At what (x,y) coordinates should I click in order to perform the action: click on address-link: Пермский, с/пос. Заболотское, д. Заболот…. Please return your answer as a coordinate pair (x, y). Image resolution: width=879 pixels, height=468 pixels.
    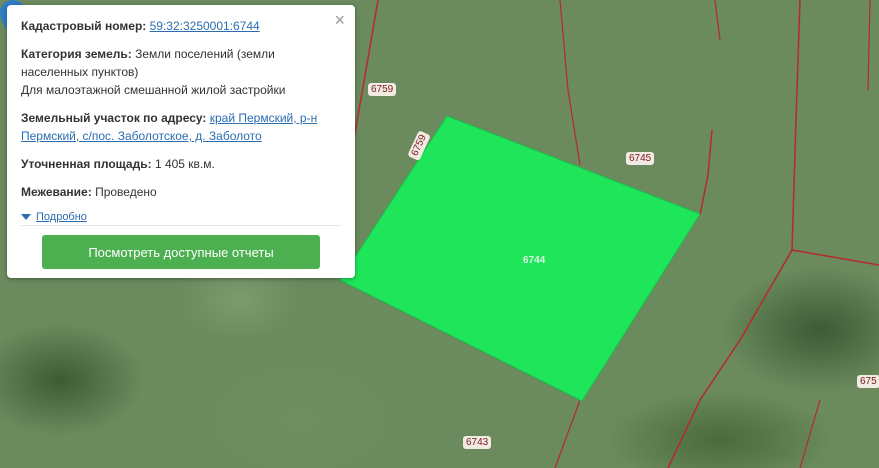
    Looking at the image, I should click on (141, 136).